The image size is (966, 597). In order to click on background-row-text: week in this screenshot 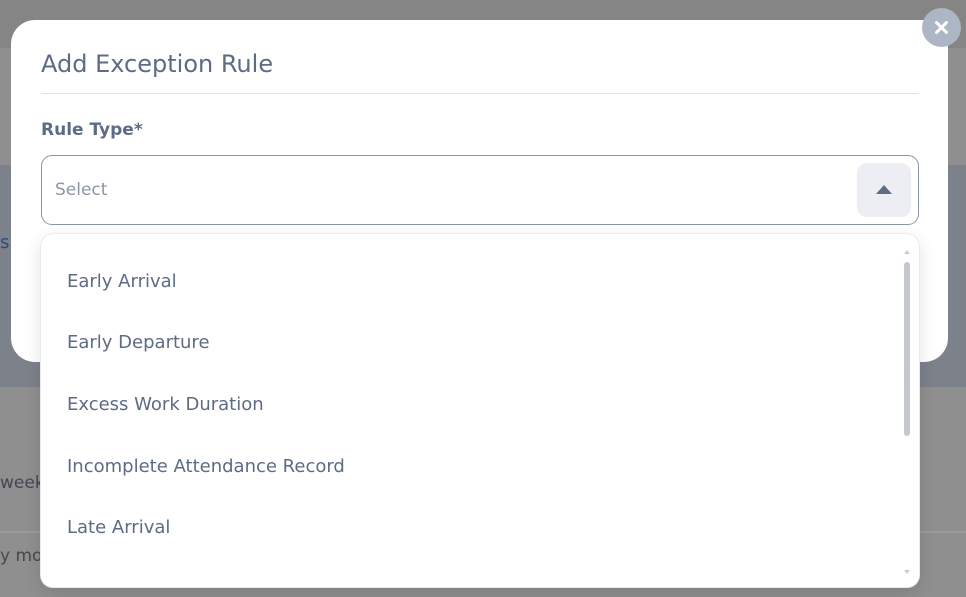, I will do `click(22, 483)`.